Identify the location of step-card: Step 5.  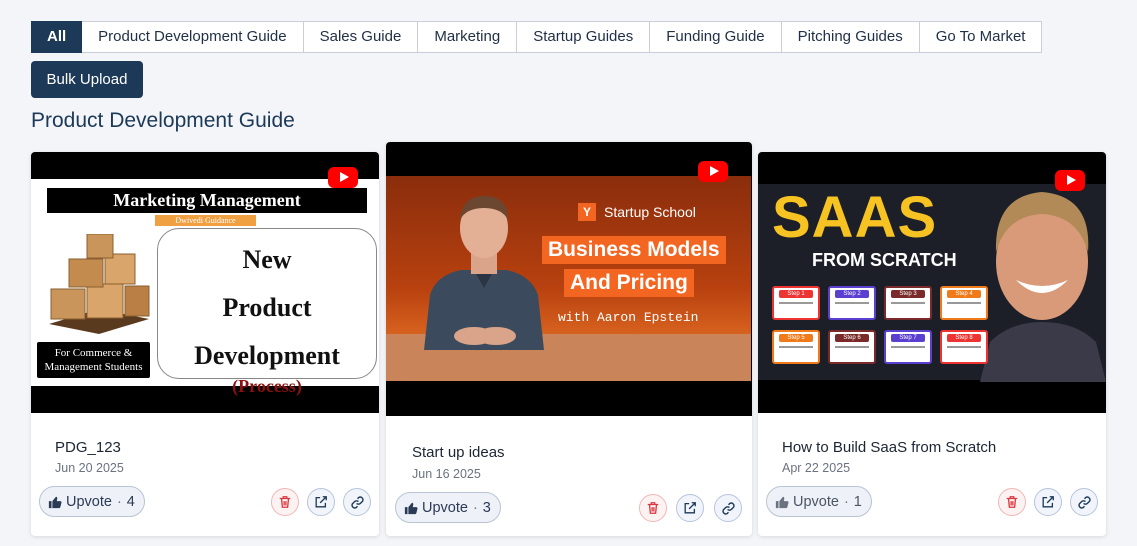
(796, 347).